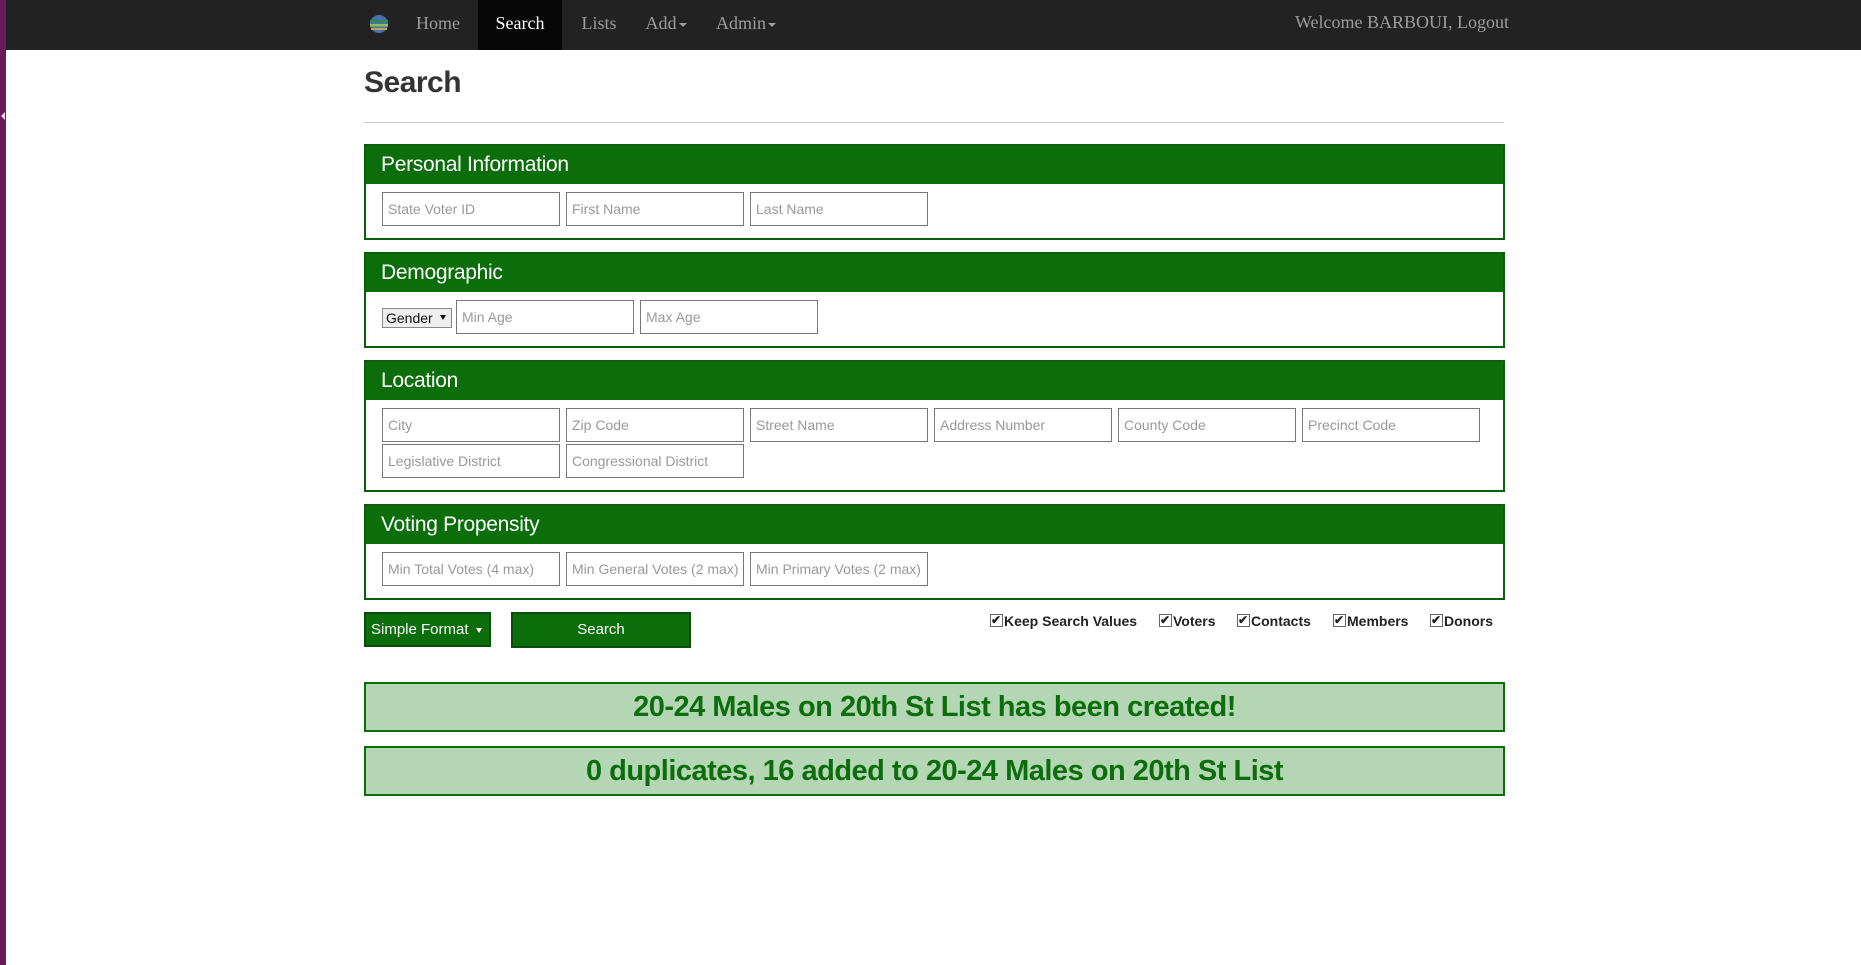 This screenshot has width=1861, height=965. I want to click on min-age-input, so click(545, 317).